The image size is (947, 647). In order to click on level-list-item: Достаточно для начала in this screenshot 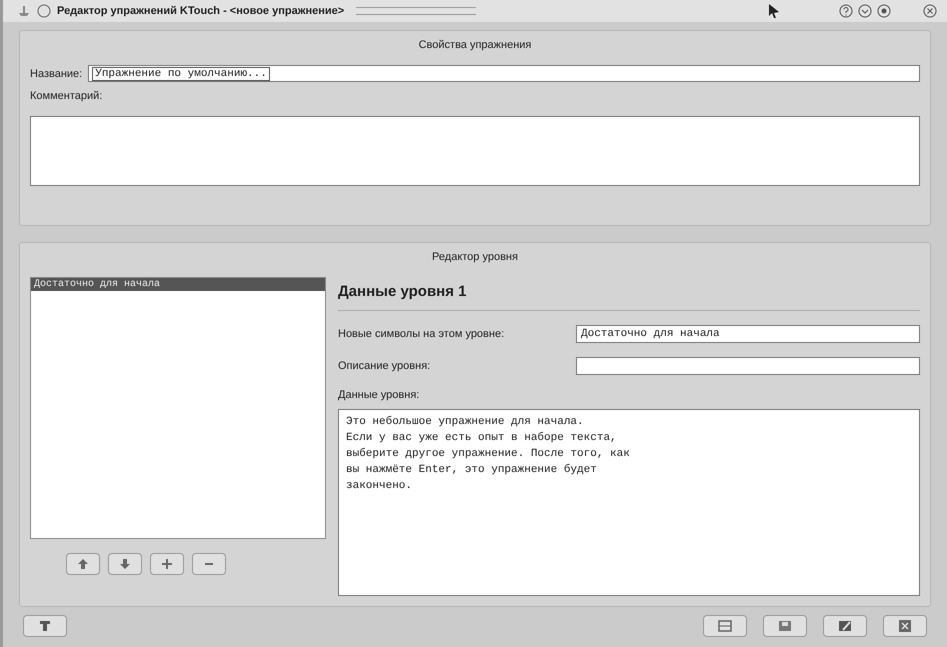, I will do `click(178, 284)`.